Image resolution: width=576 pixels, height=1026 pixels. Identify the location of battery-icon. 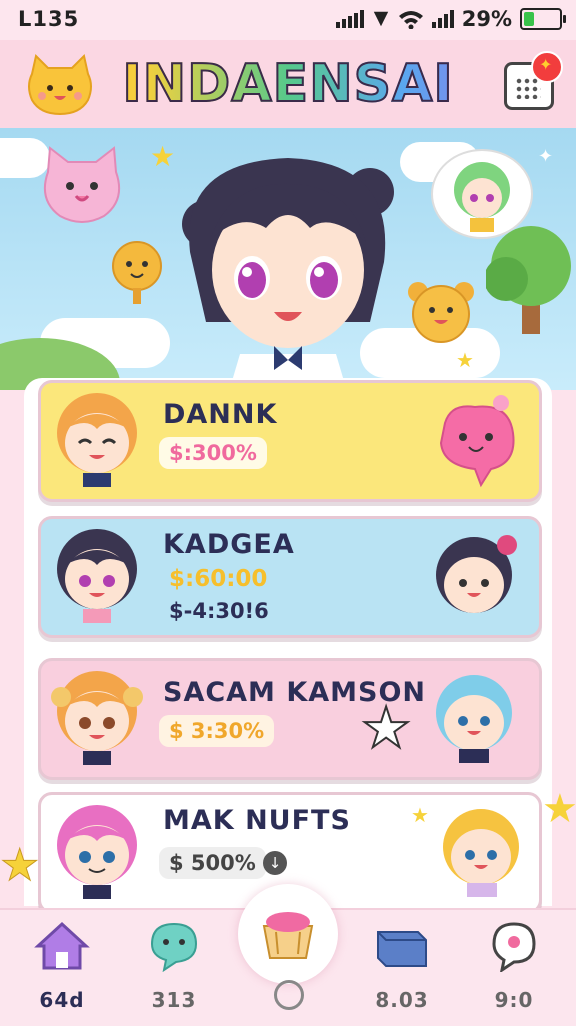
(543, 19).